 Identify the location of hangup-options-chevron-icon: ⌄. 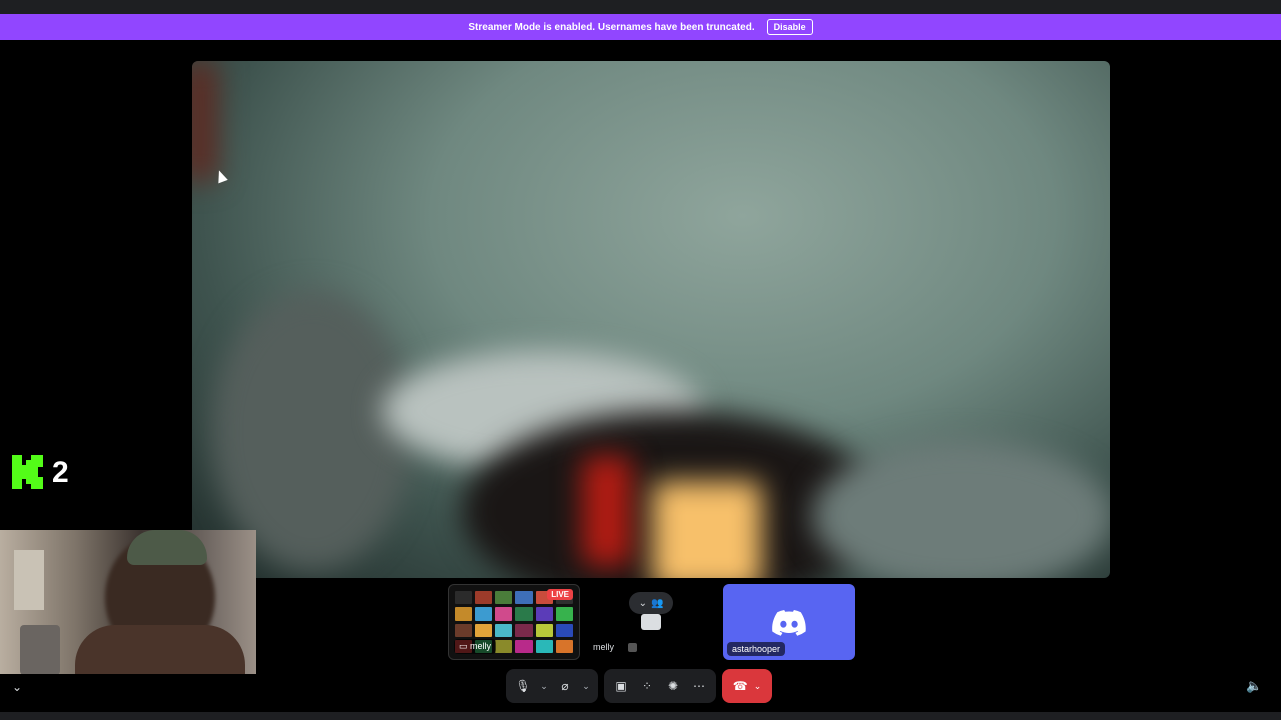
(758, 686).